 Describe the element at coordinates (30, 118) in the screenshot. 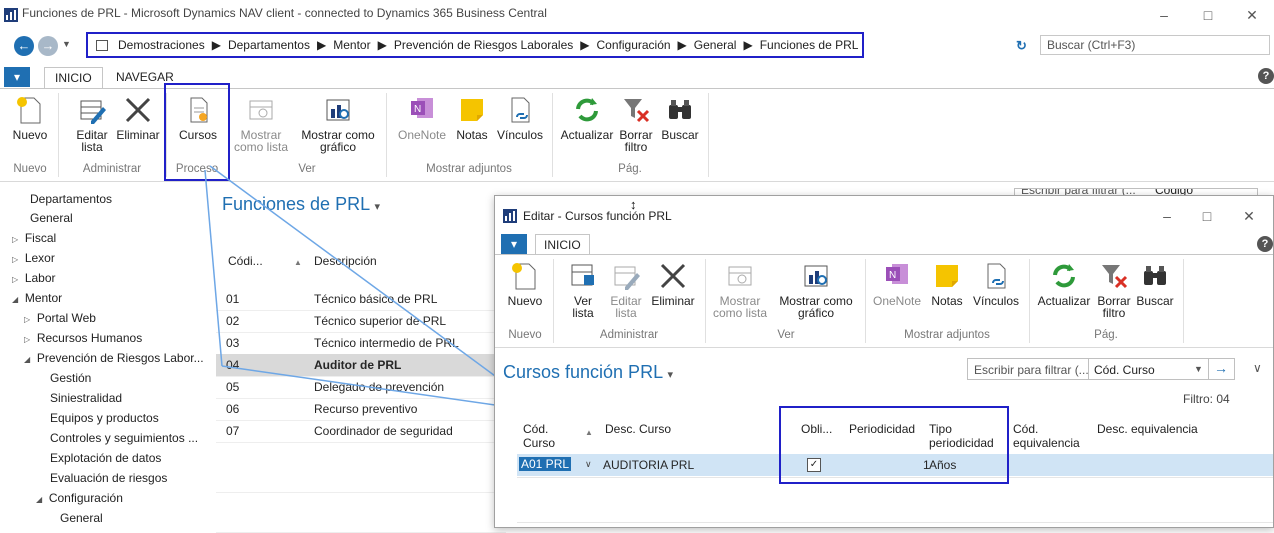

I see `nuevo-button: Nuevo` at that location.